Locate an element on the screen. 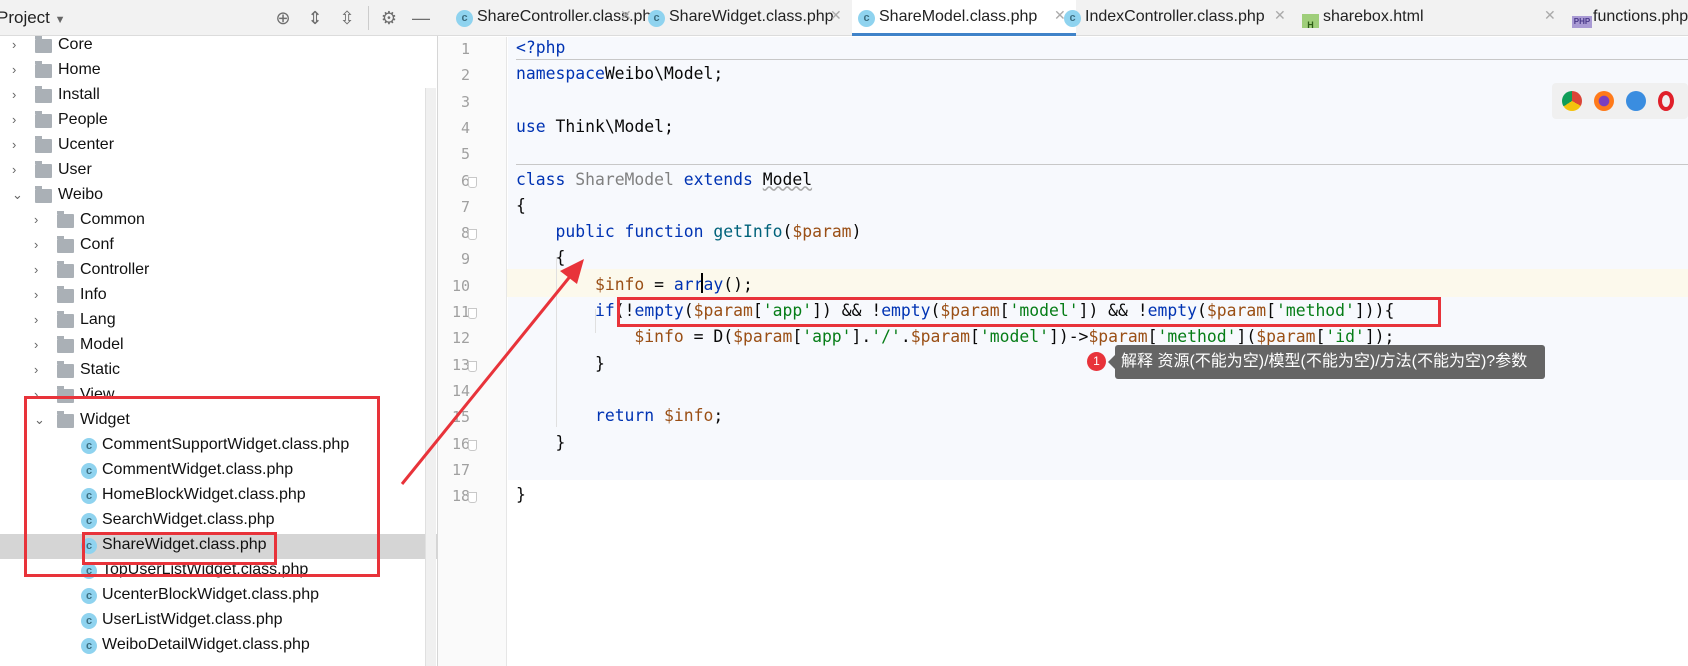 Image resolution: width=1688 pixels, height=666 pixels. annotation-badge: 1 is located at coordinates (1096, 361).